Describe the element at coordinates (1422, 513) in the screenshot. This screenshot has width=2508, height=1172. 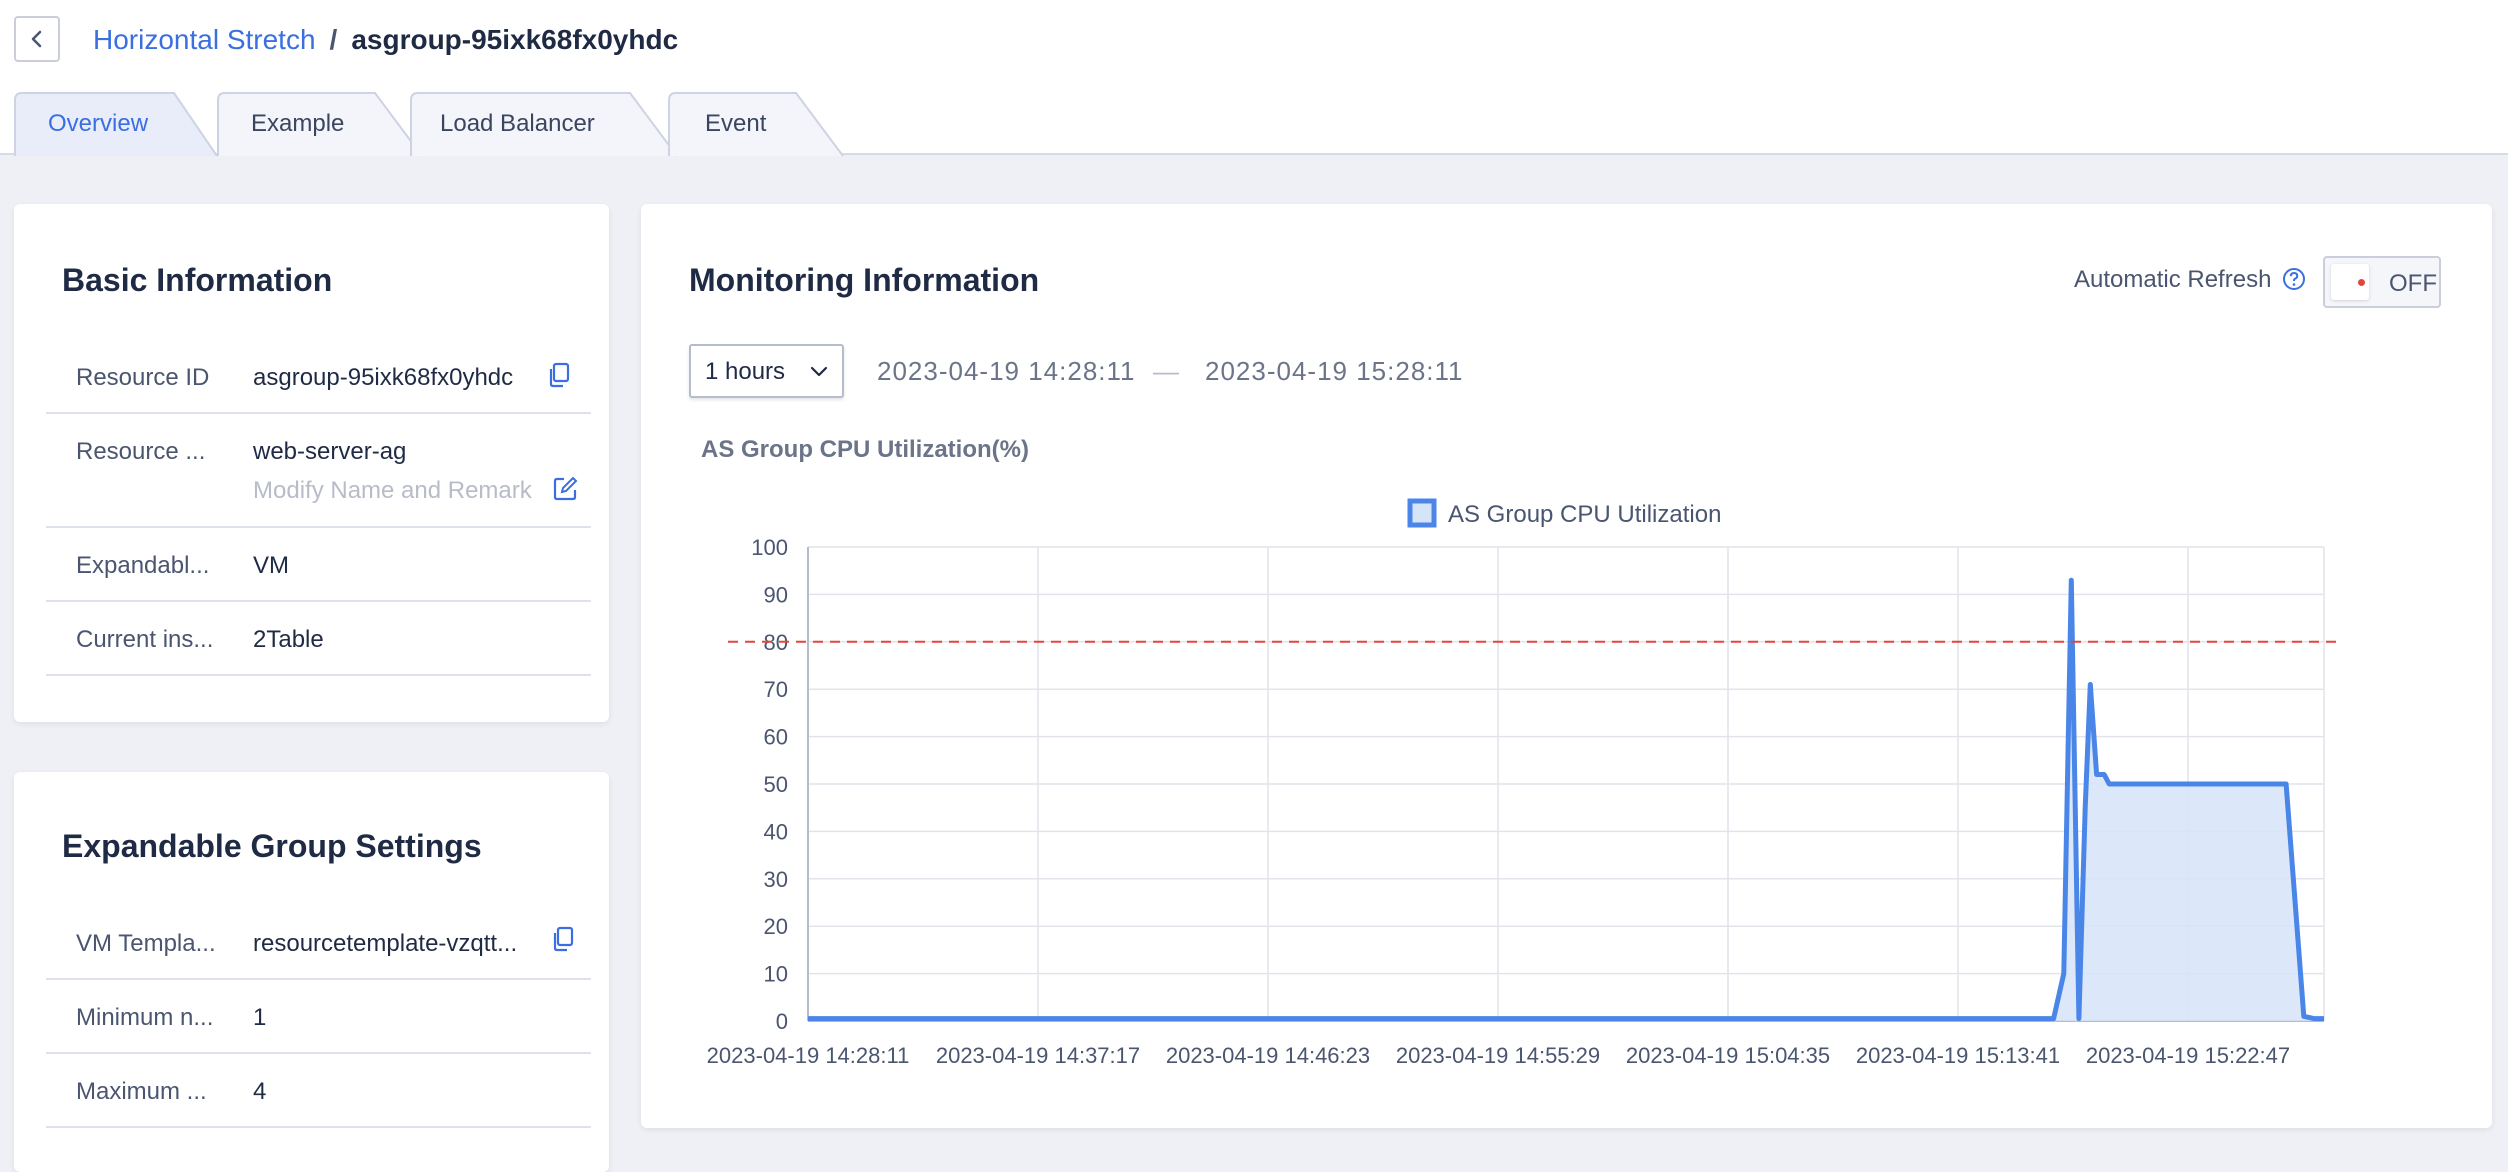
I see `legend-swatch` at that location.